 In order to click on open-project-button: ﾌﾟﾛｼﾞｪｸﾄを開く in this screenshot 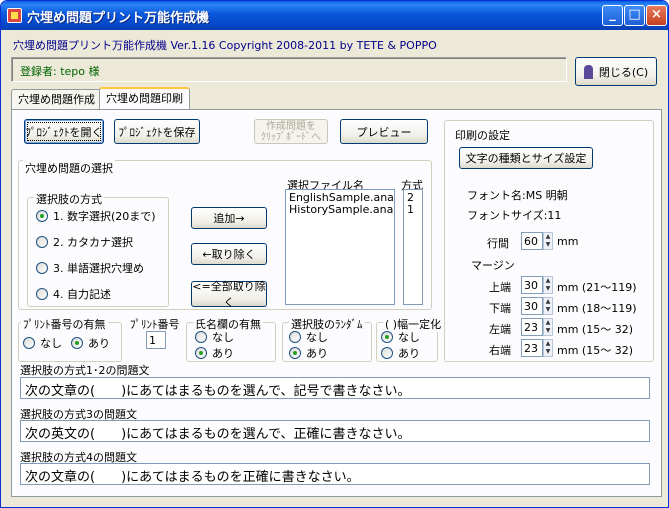, I will do `click(64, 131)`.